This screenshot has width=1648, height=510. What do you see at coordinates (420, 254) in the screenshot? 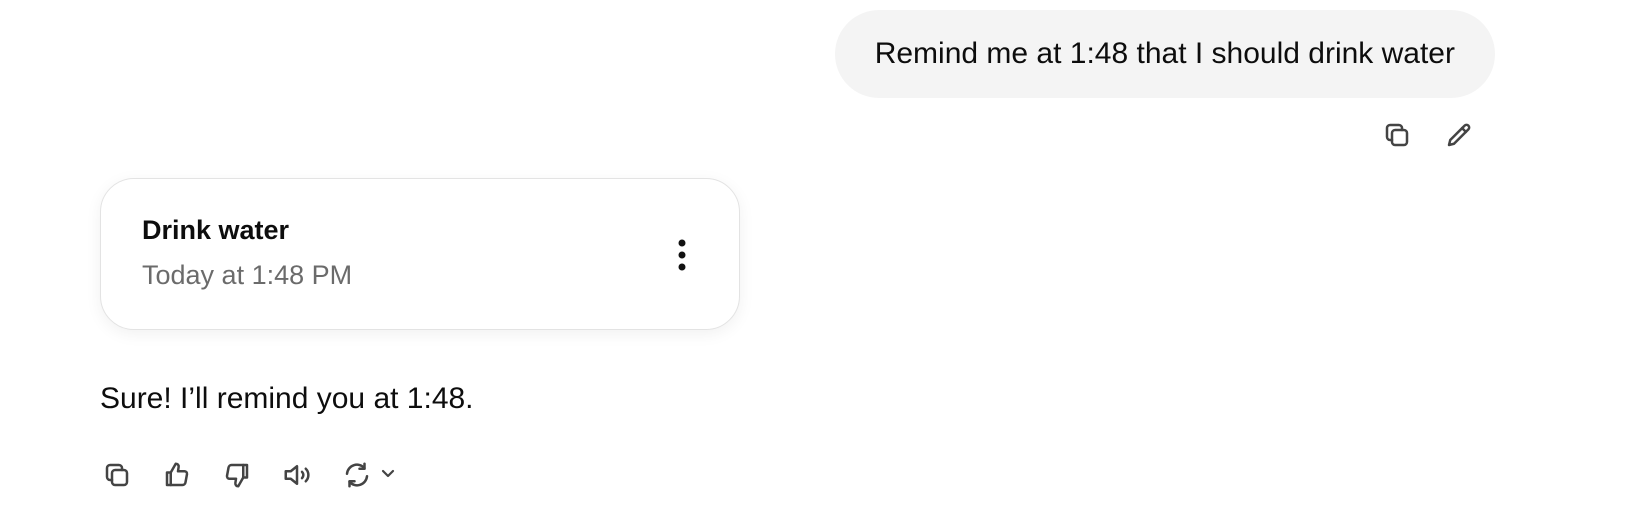
I see `reminder-card: Drink water Today at 1:48 PM` at bounding box center [420, 254].